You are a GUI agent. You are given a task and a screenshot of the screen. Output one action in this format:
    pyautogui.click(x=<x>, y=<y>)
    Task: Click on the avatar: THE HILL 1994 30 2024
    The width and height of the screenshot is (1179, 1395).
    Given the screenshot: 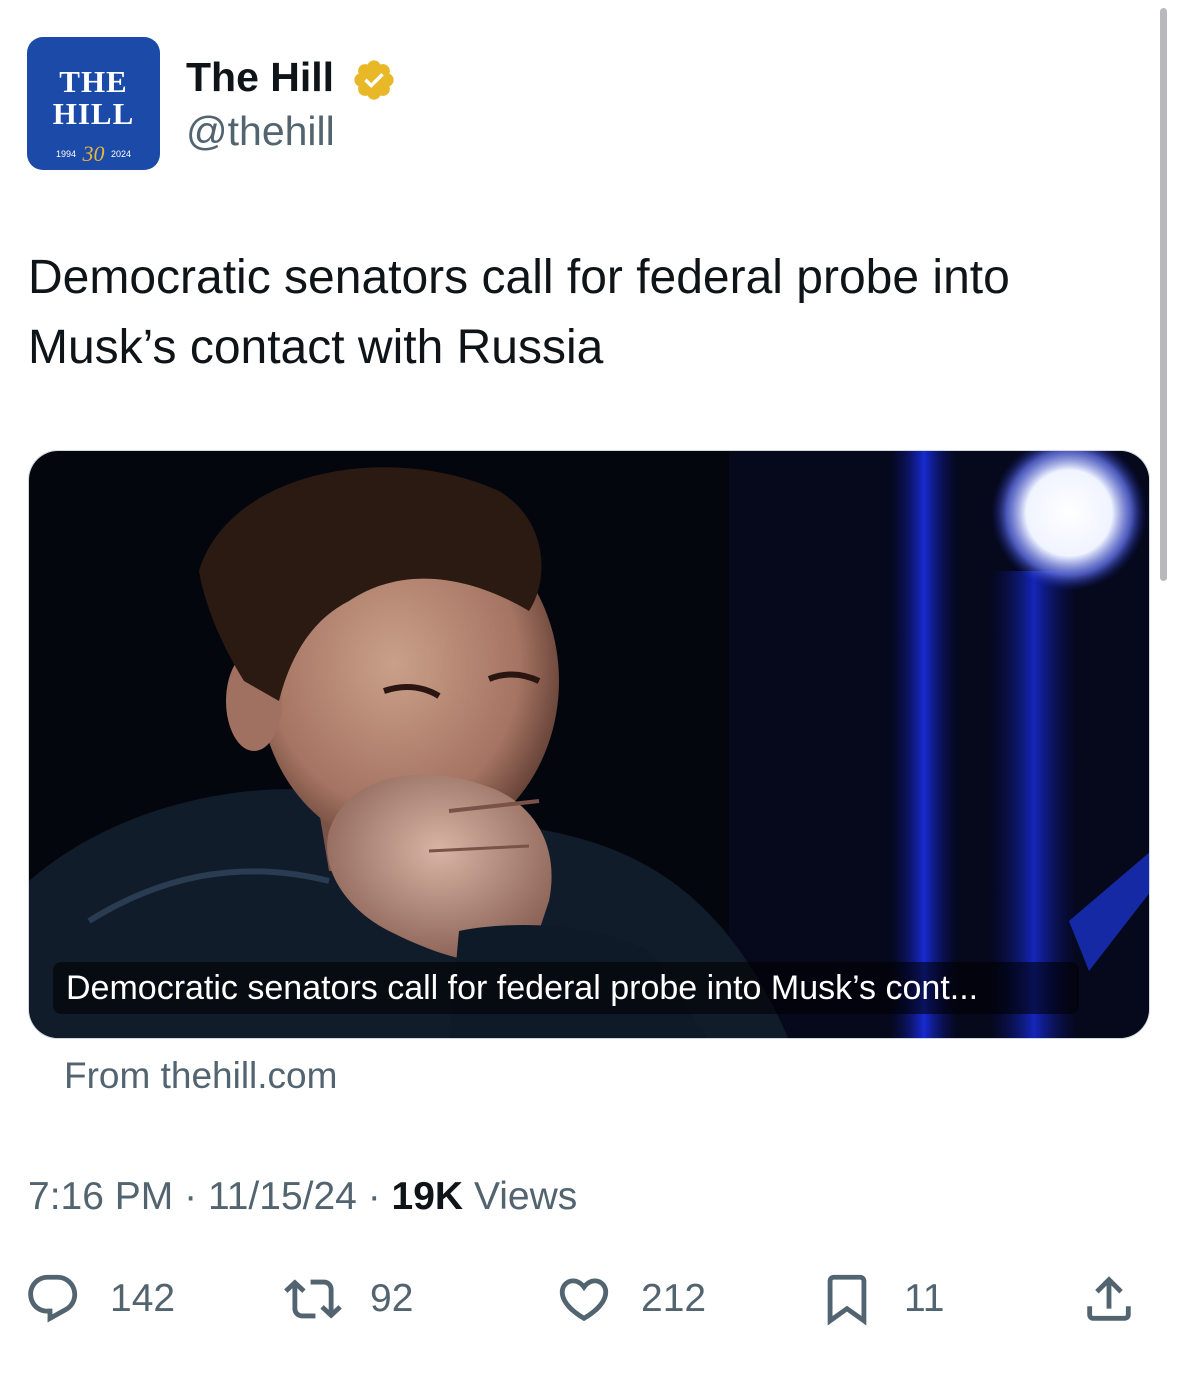 What is the action you would take?
    pyautogui.click(x=93, y=103)
    